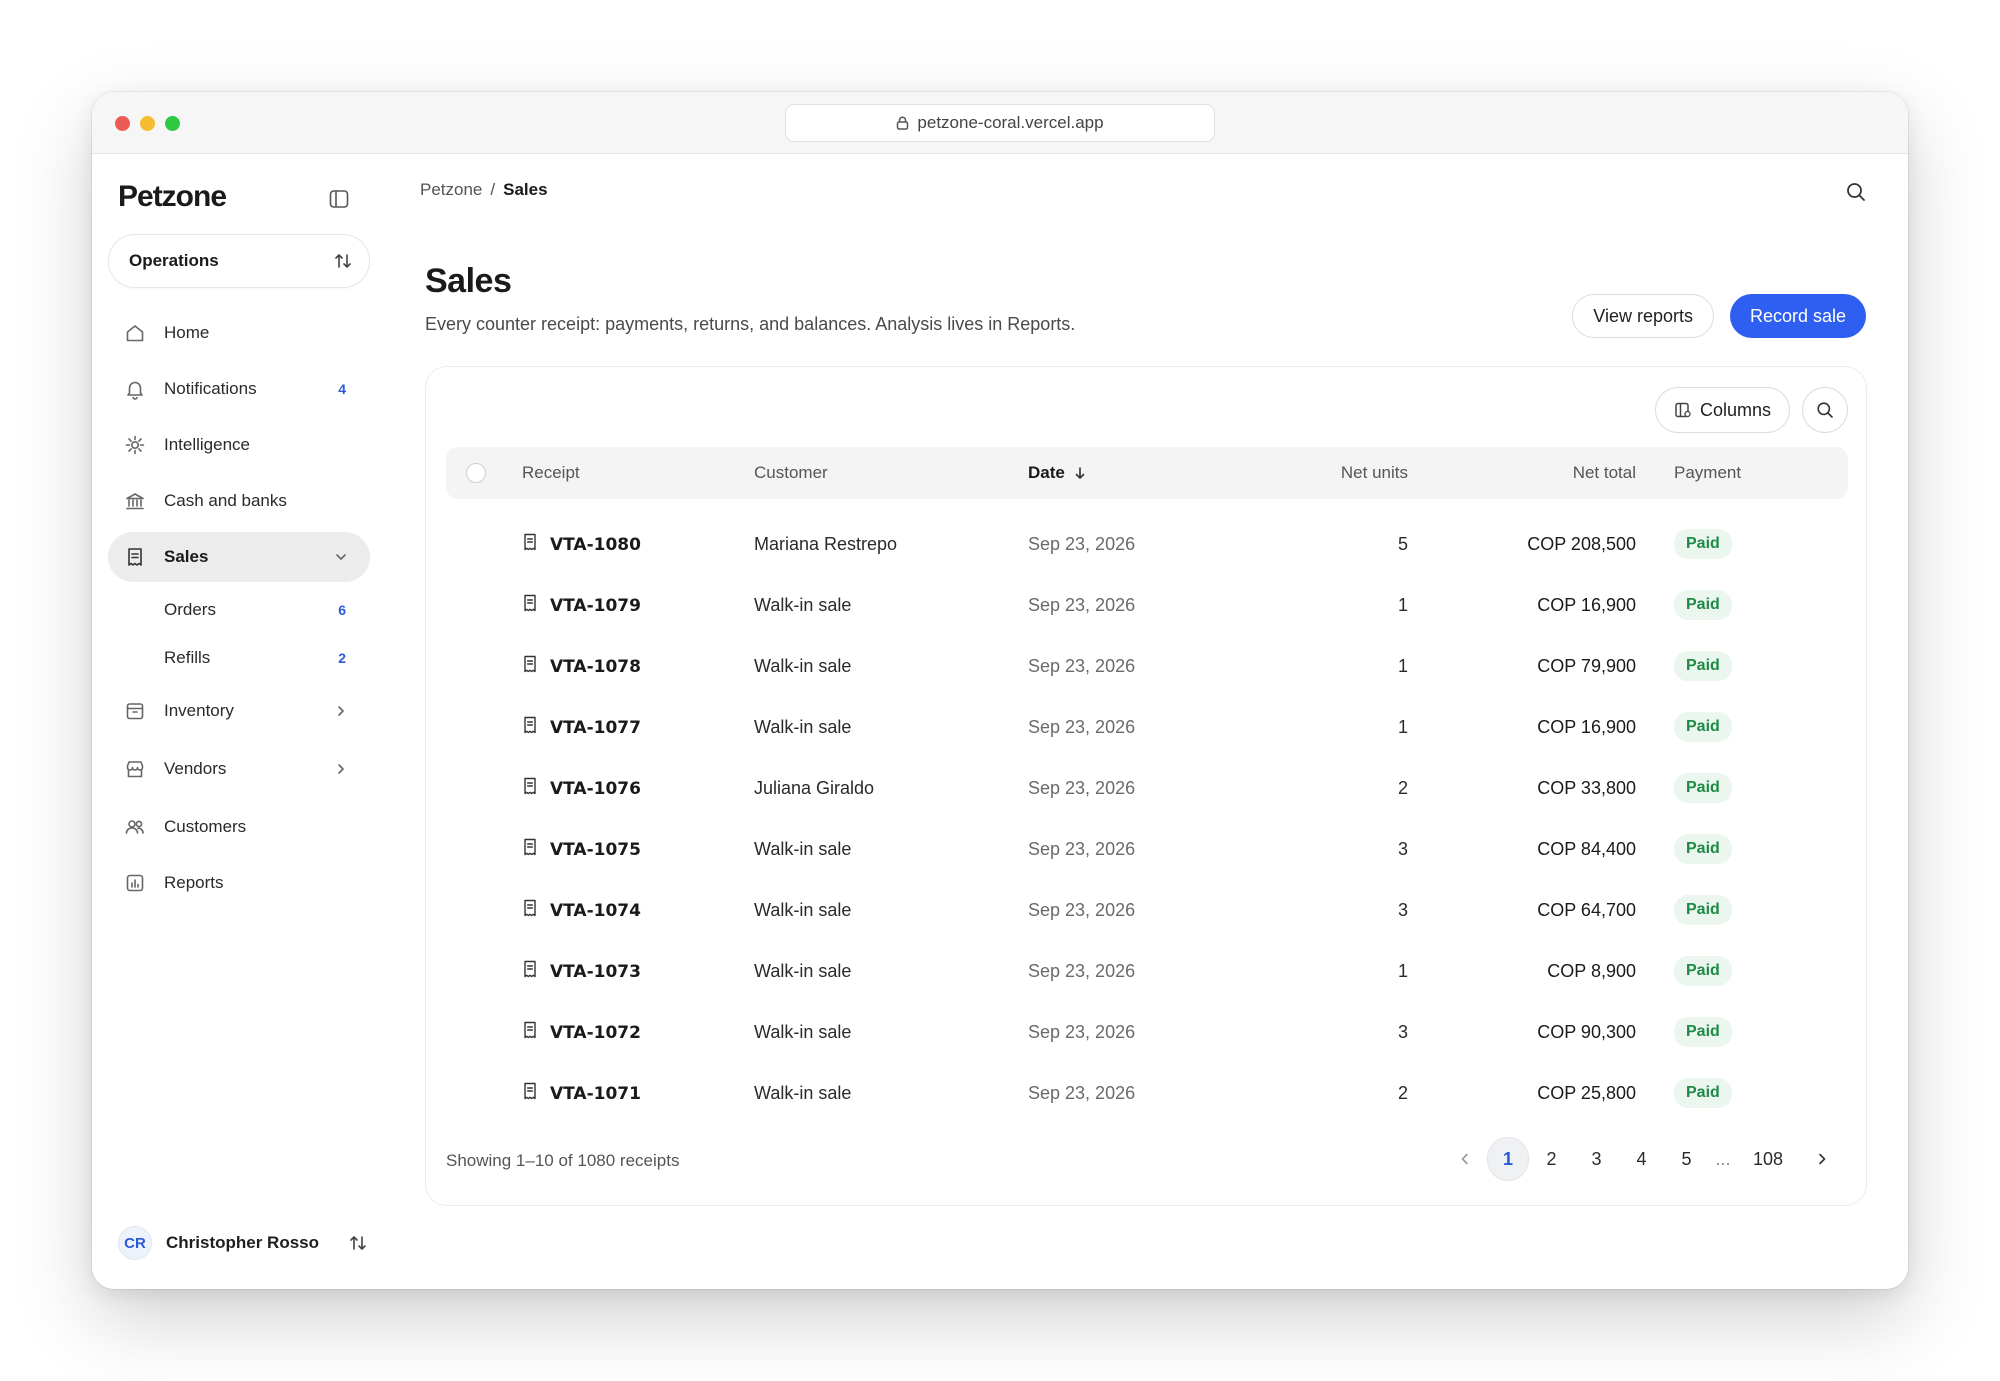 The width and height of the screenshot is (2000, 1381). What do you see at coordinates (1683, 410) in the screenshot?
I see `columns-icon` at bounding box center [1683, 410].